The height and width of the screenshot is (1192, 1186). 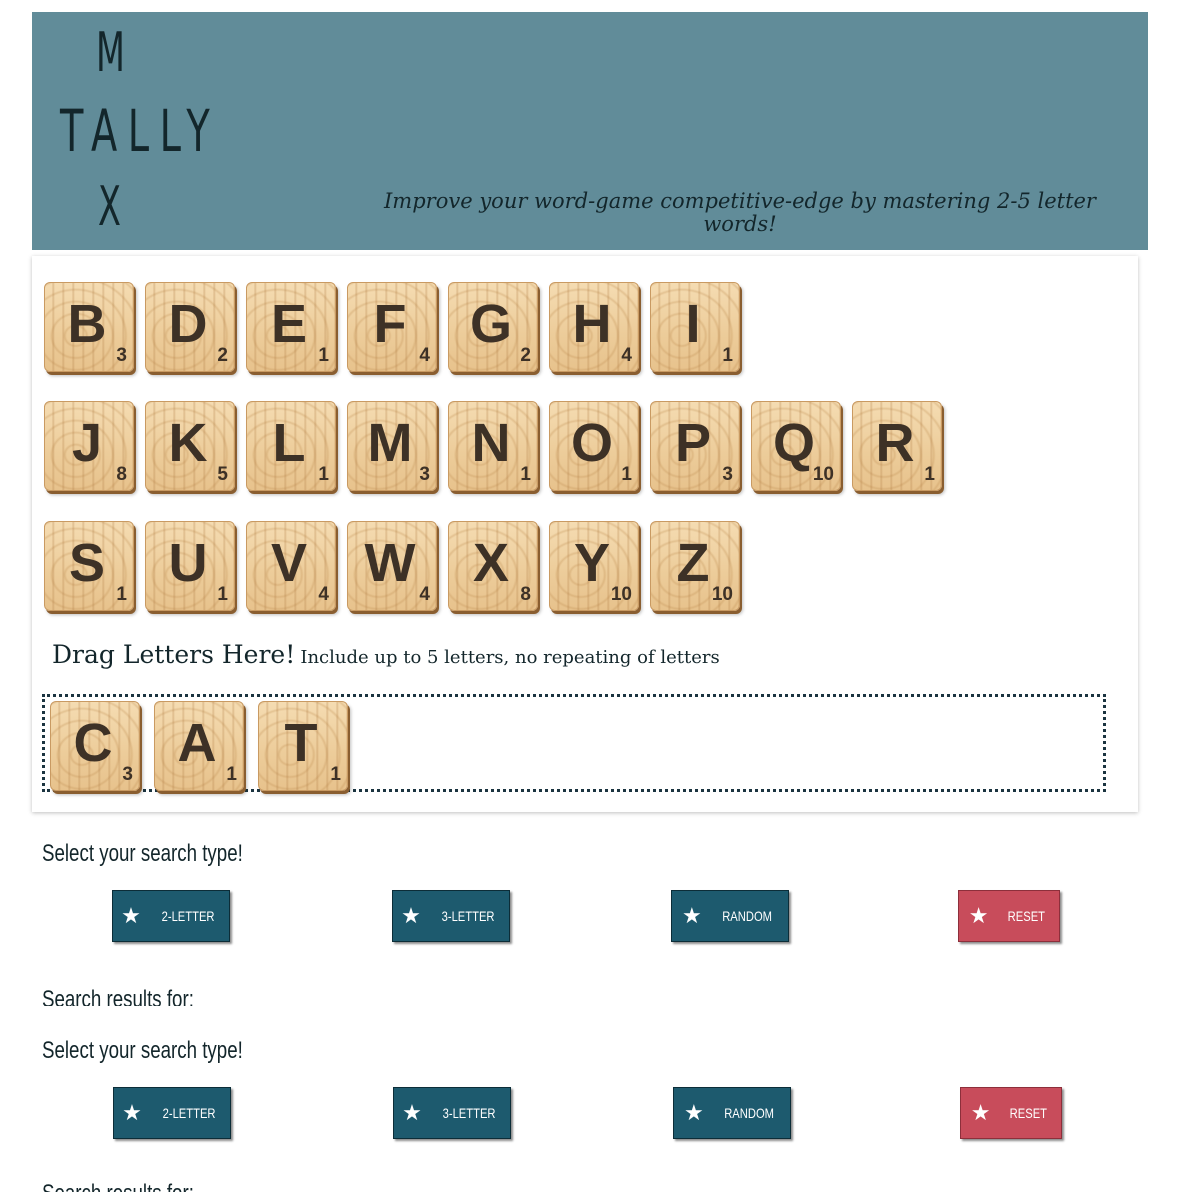 What do you see at coordinates (693, 563) in the screenshot?
I see `tile-letter: Z` at bounding box center [693, 563].